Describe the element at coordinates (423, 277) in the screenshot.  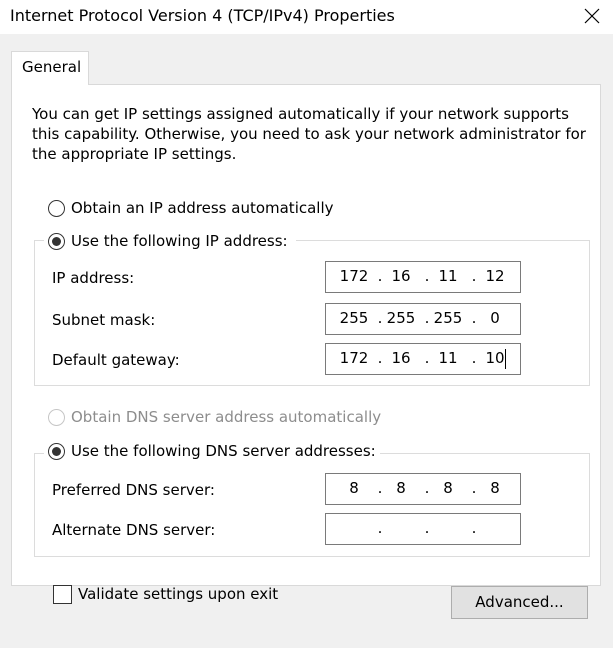
I see `ip-address-field: 172 . 16 . 11 . 12` at that location.